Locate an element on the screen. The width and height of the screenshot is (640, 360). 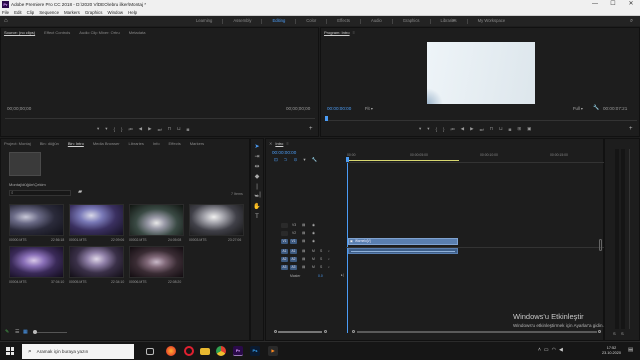
slip-tool-icon: |↔| is located at coordinates (257, 190).